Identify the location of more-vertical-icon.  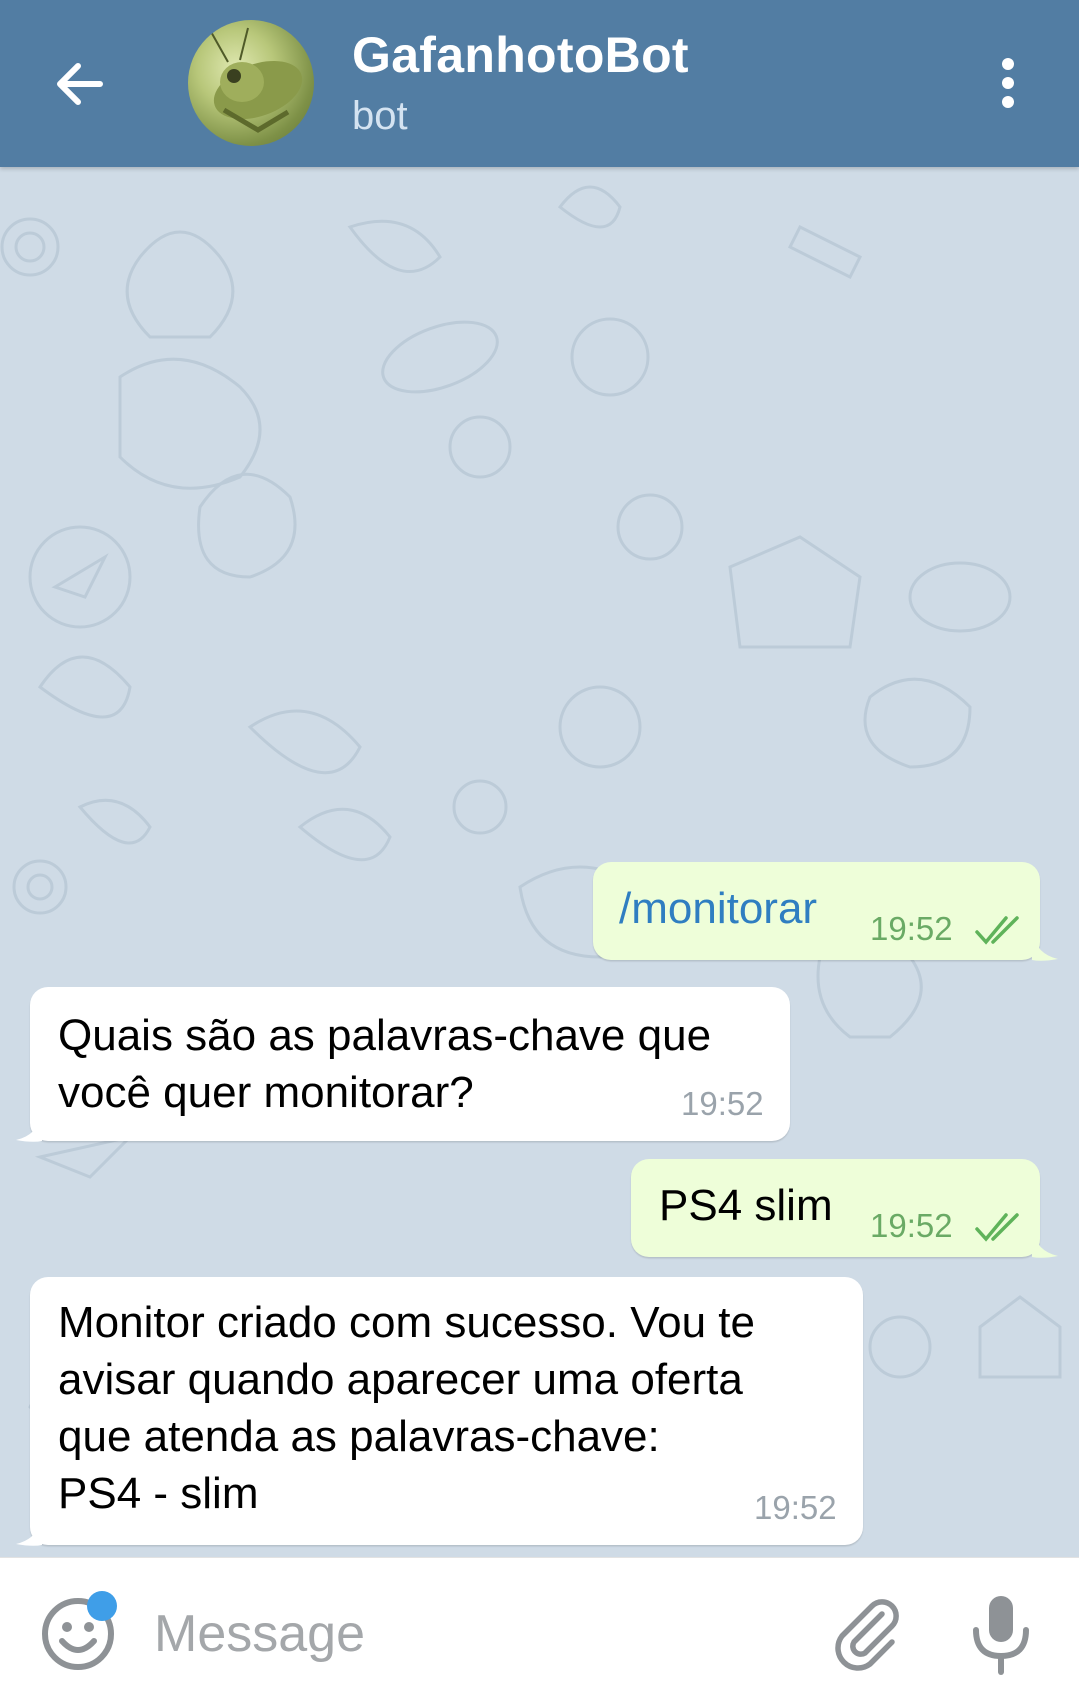
(1008, 83).